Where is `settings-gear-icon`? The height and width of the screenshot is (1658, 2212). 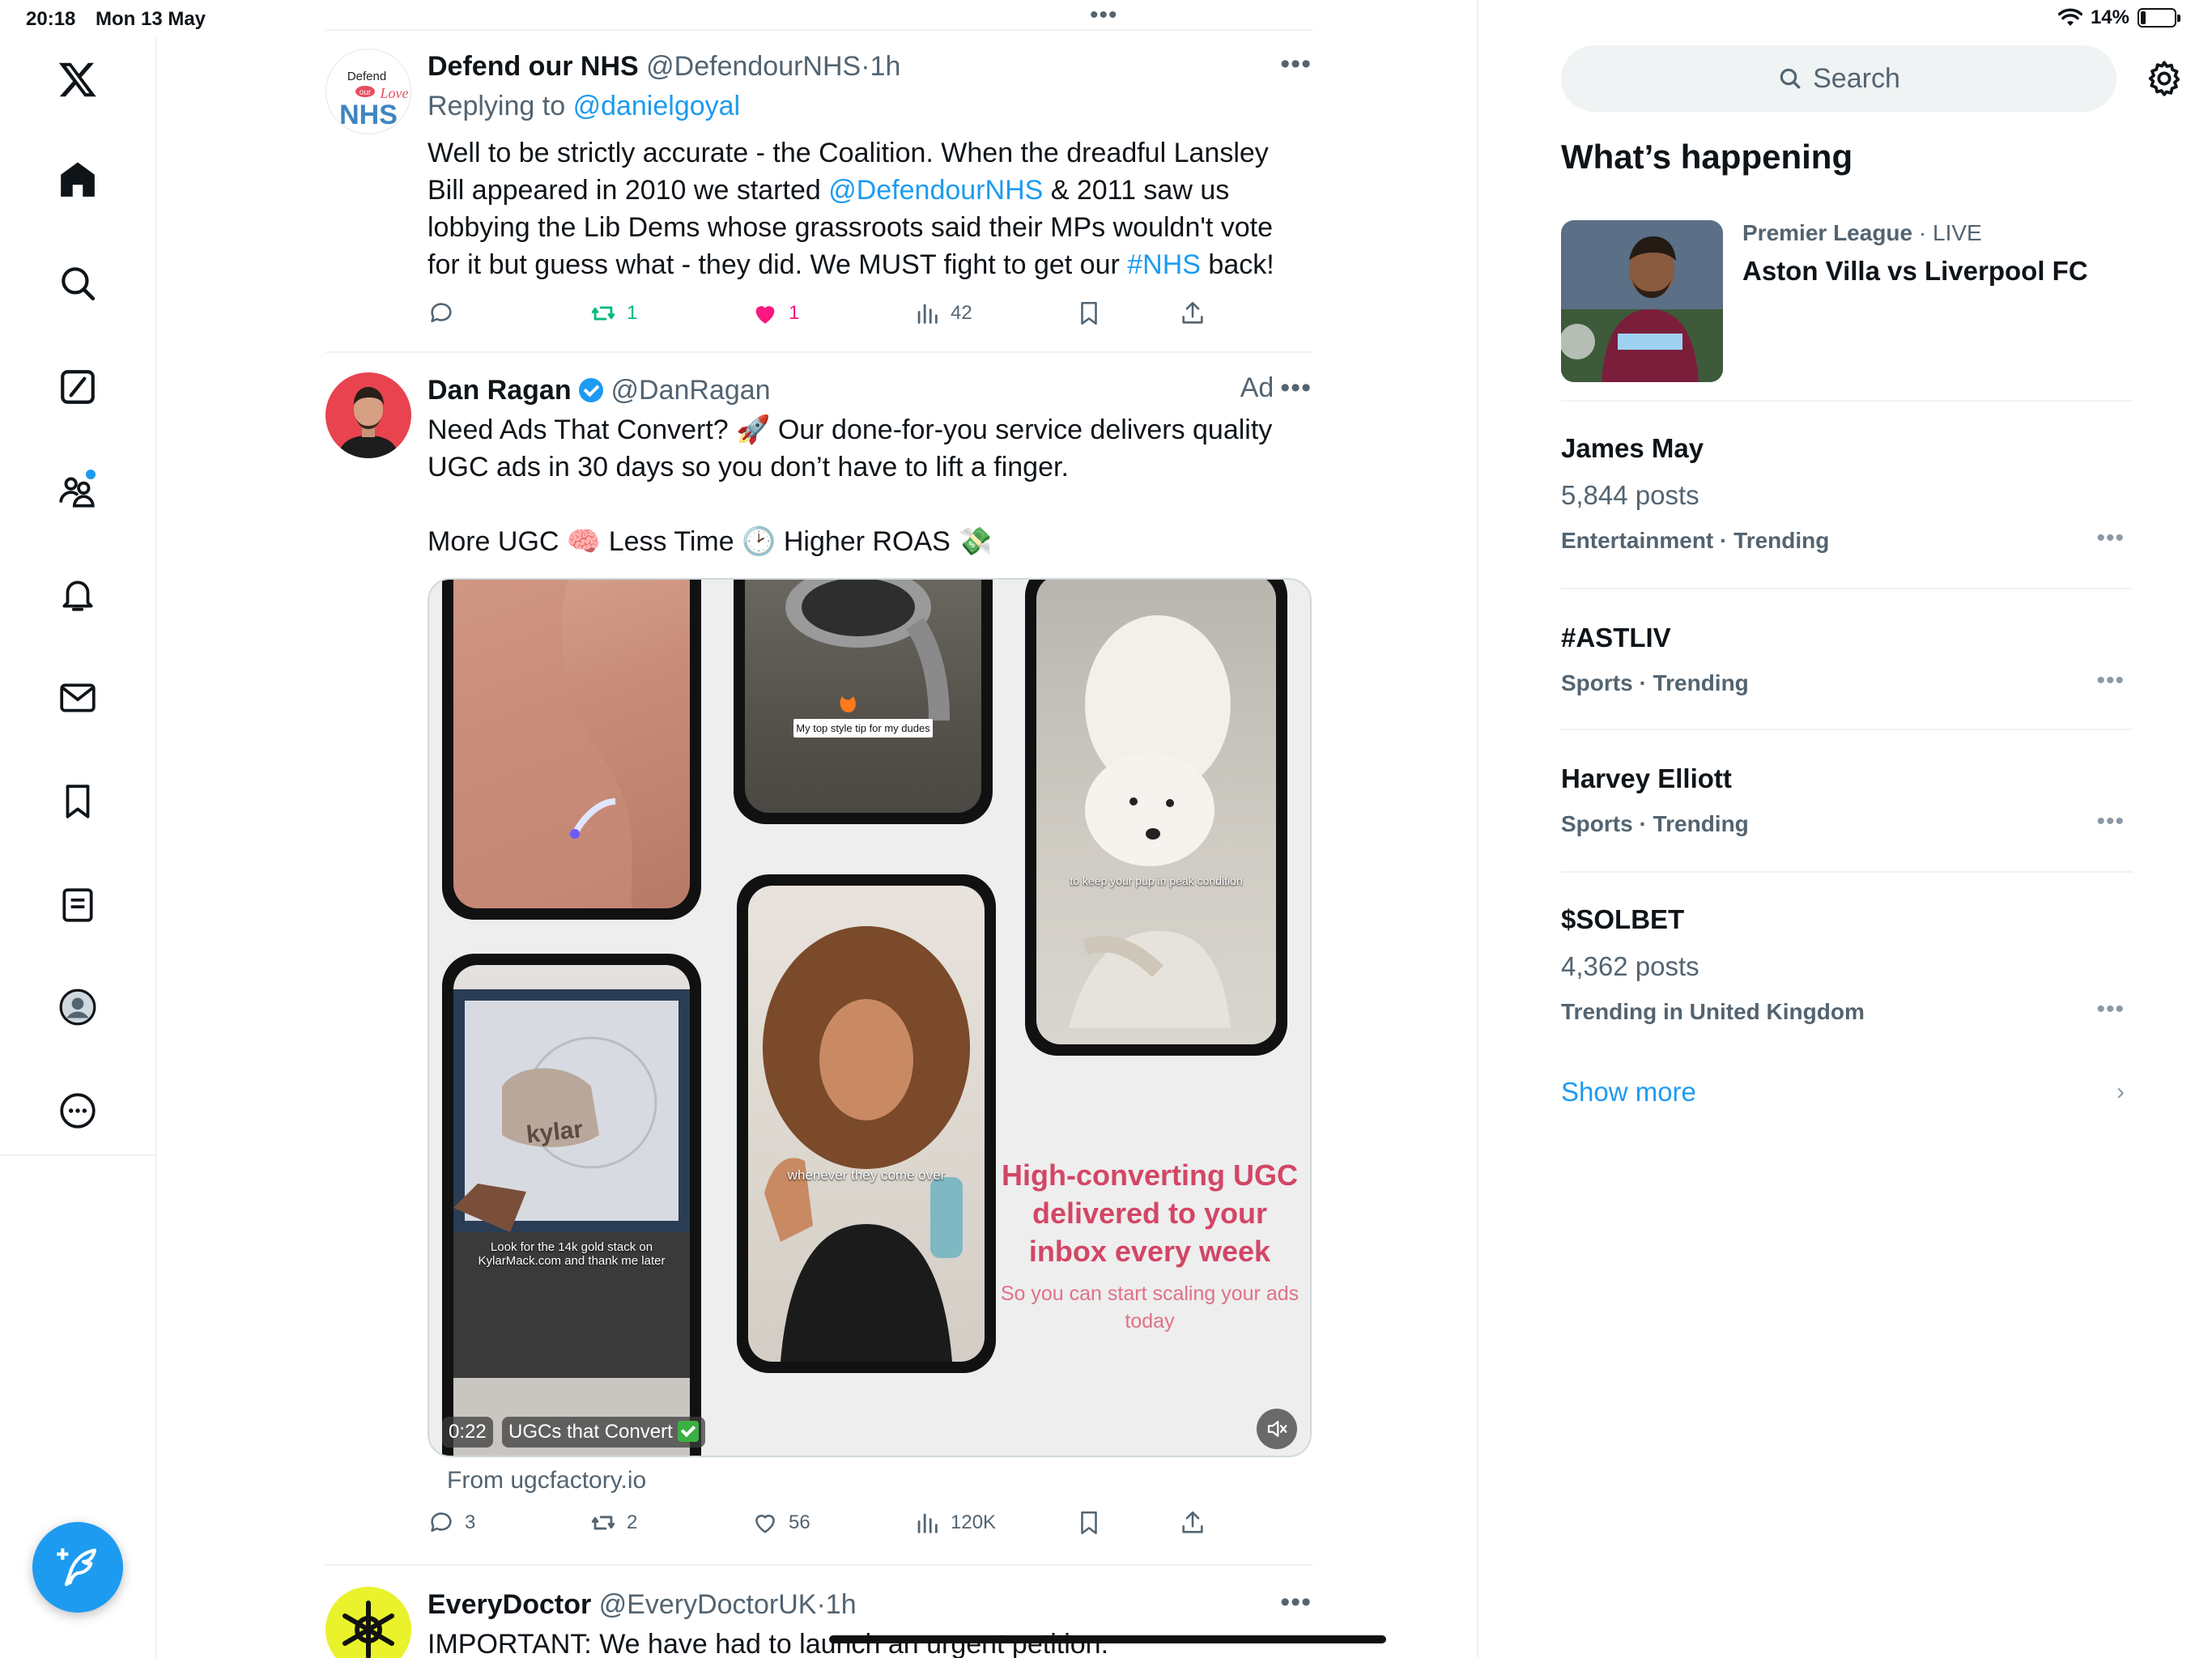
settings-gear-icon is located at coordinates (2164, 78).